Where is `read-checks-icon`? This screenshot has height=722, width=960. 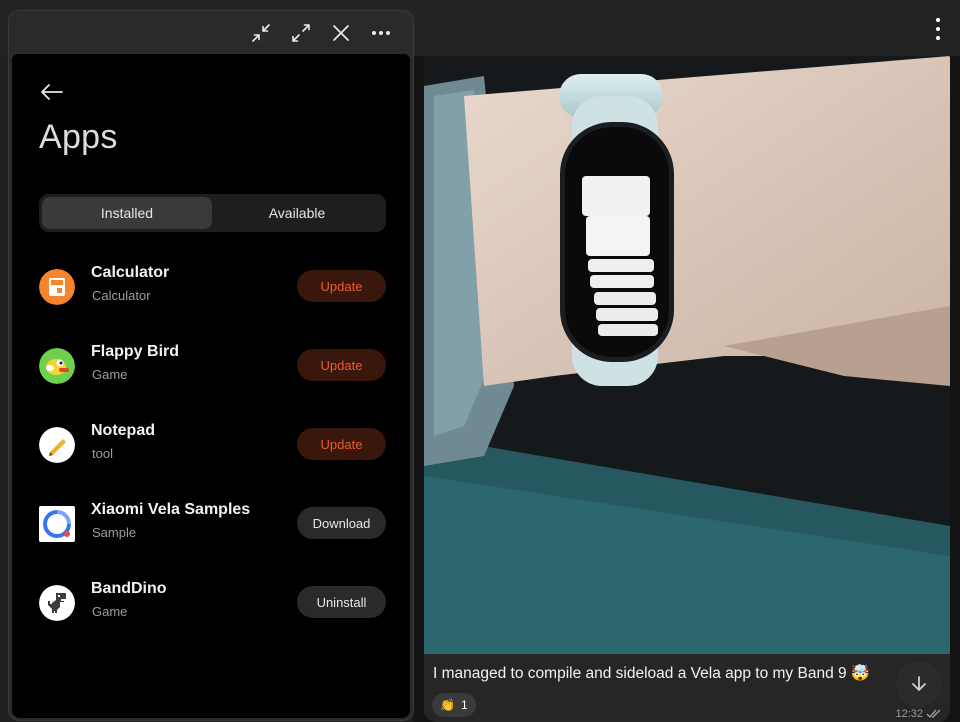 read-checks-icon is located at coordinates (933, 714).